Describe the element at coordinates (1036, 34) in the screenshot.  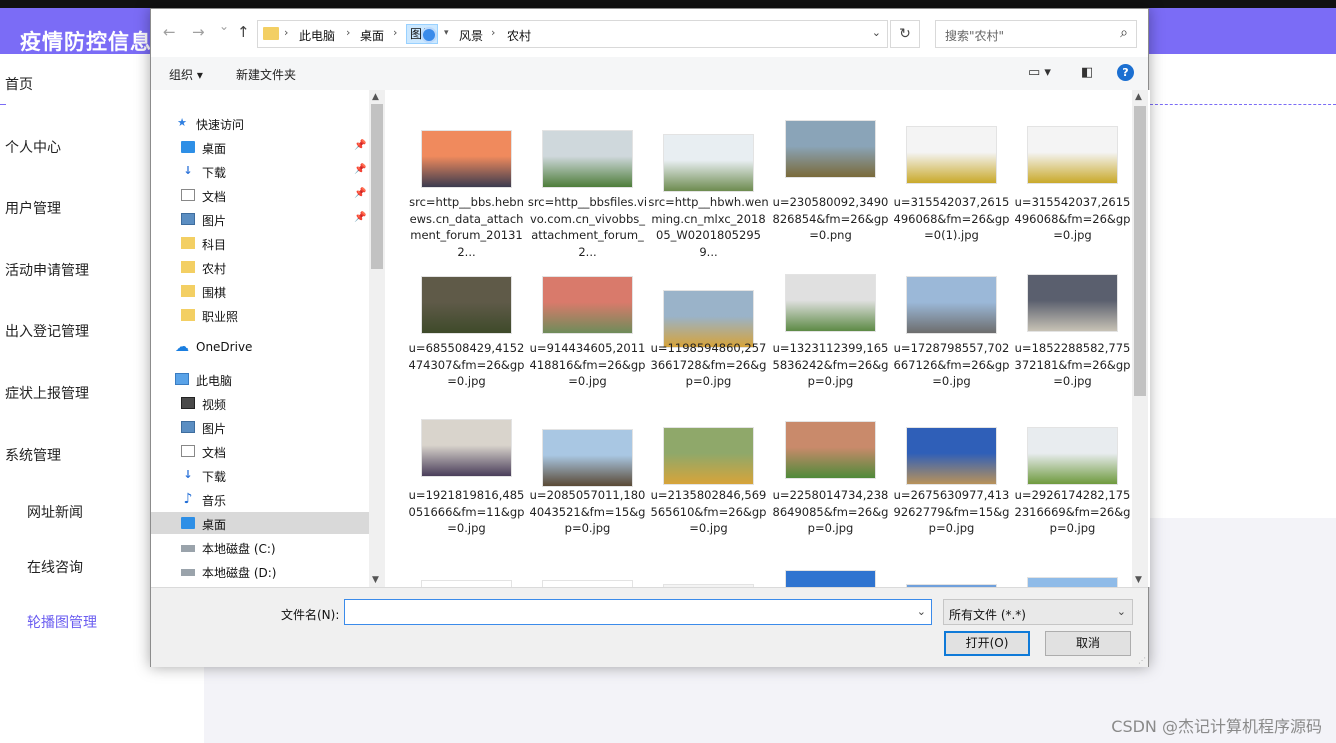
I see `search-box: 搜索"农村" ⌕` at that location.